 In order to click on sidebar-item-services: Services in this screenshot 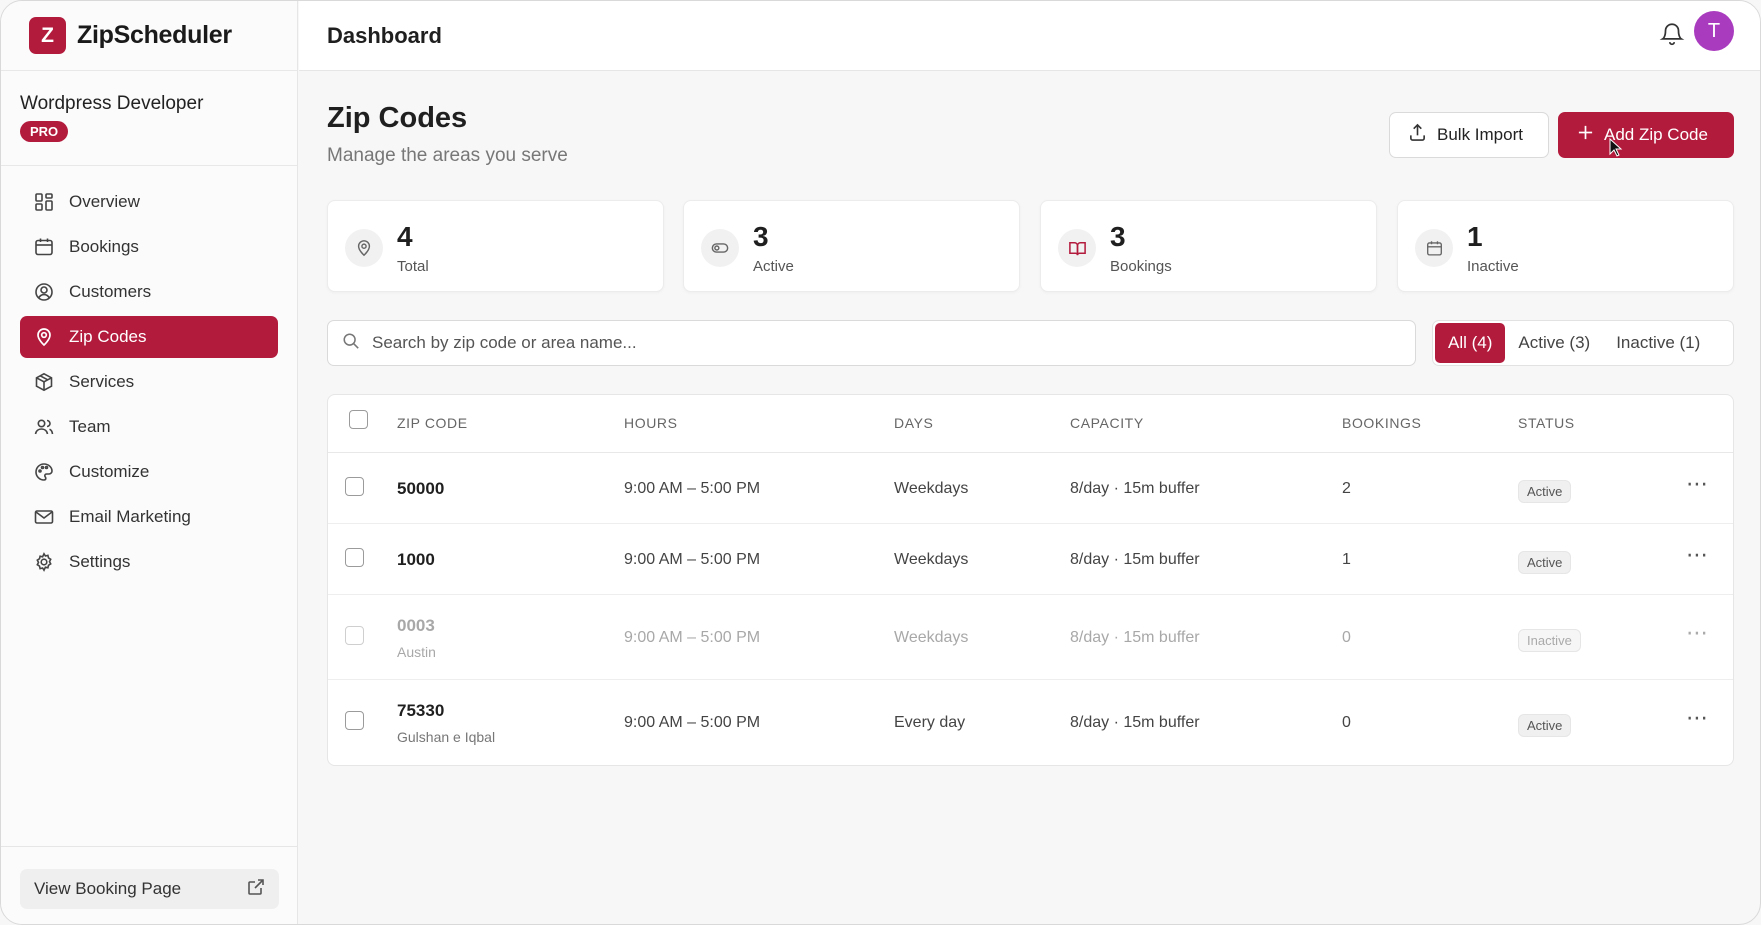, I will do `click(149, 382)`.